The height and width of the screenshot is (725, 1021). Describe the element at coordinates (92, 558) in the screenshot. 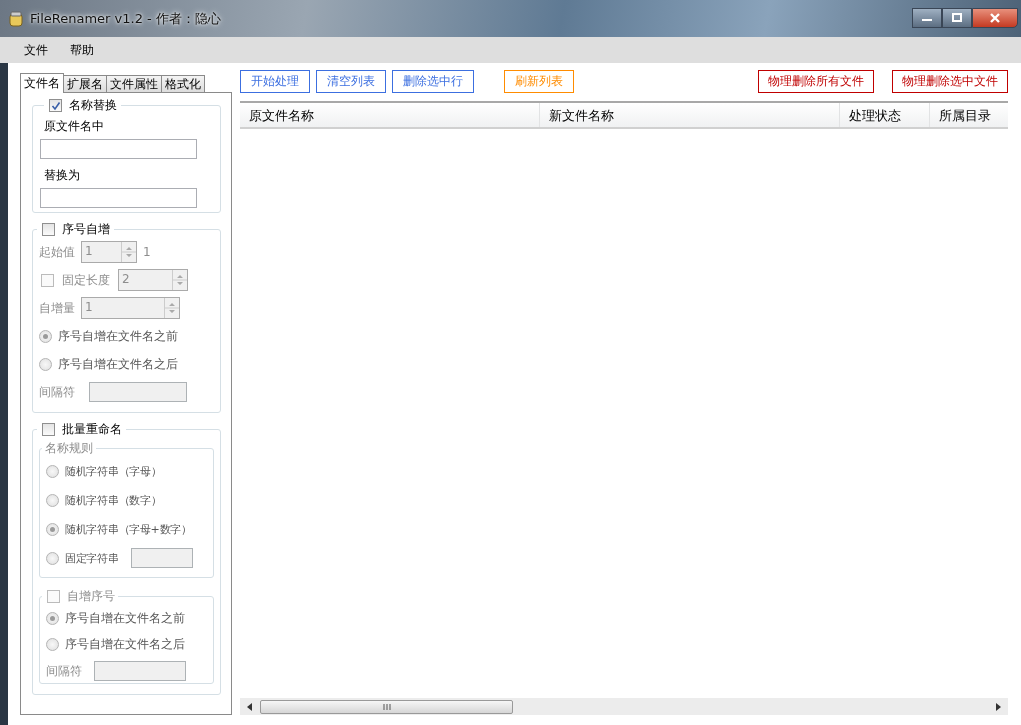

I see `radio-label: 固定字符串` at that location.